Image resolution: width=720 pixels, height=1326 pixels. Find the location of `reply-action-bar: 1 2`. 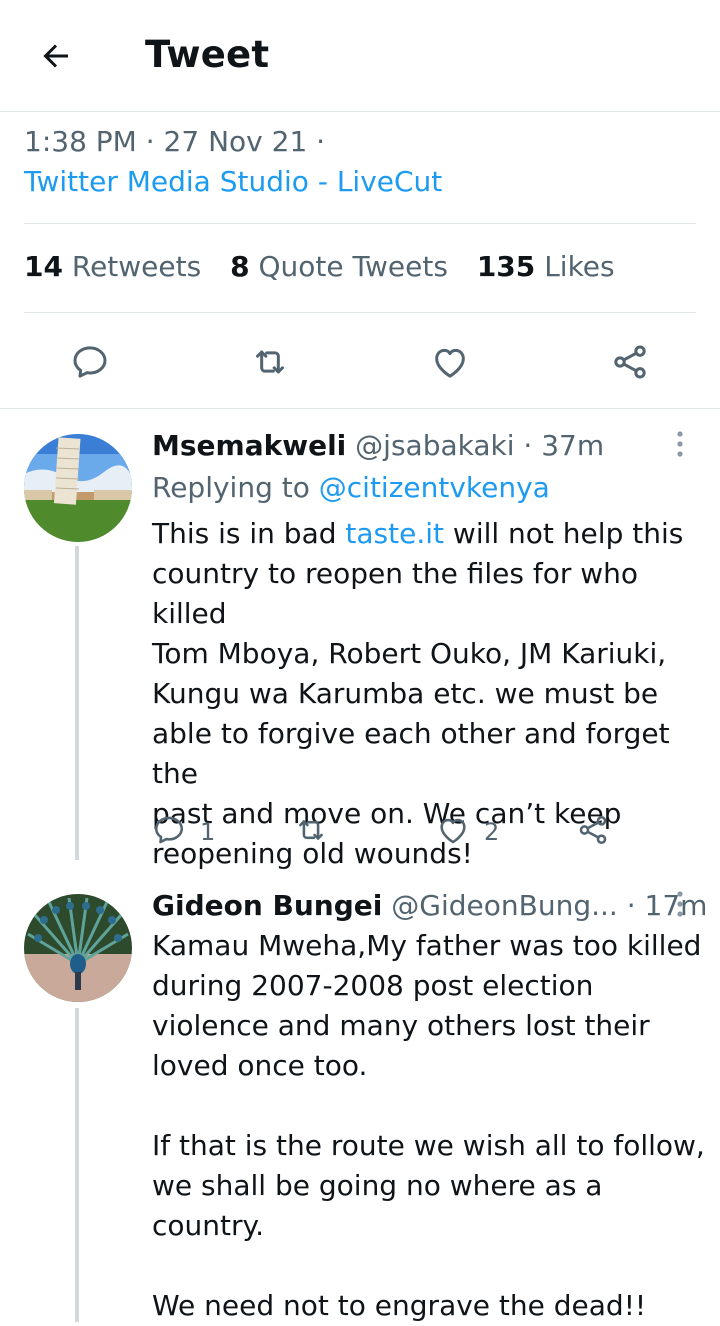

reply-action-bar: 1 2 is located at coordinates (402, 832).